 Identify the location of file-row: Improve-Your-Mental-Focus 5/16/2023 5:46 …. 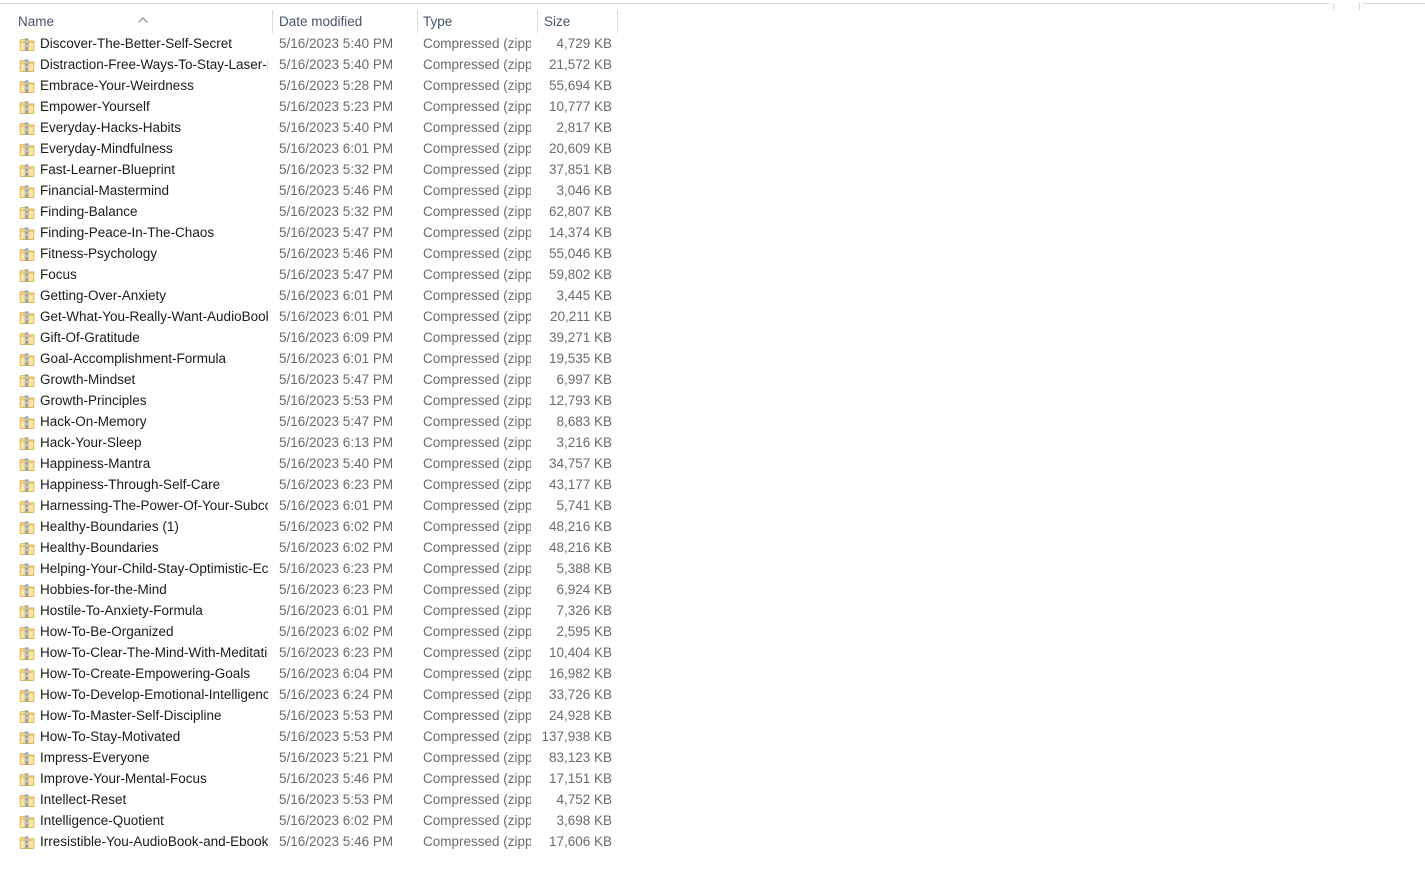
(712, 778).